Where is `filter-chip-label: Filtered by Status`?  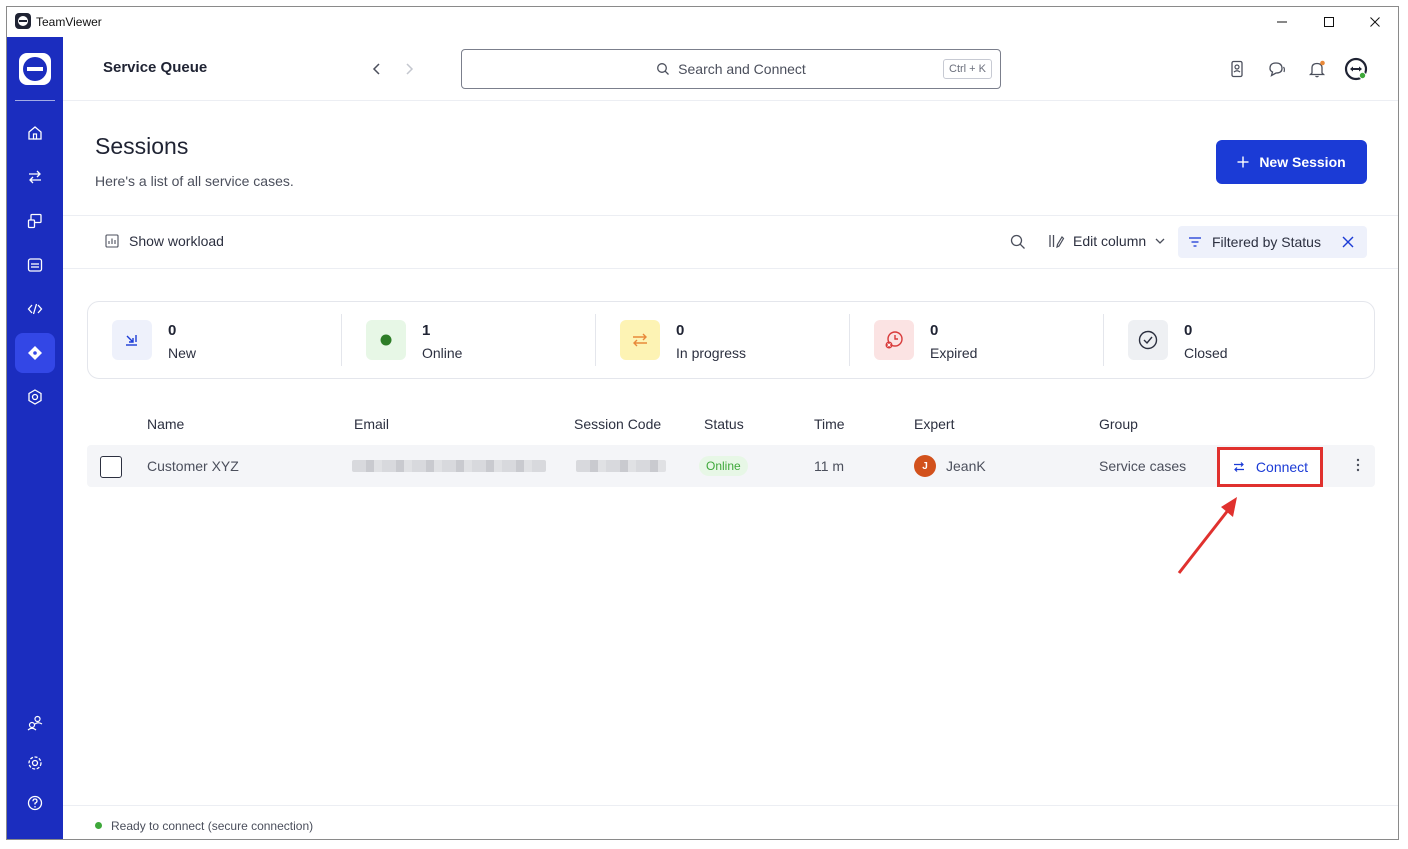
filter-chip-label: Filtered by Status is located at coordinates (1266, 242).